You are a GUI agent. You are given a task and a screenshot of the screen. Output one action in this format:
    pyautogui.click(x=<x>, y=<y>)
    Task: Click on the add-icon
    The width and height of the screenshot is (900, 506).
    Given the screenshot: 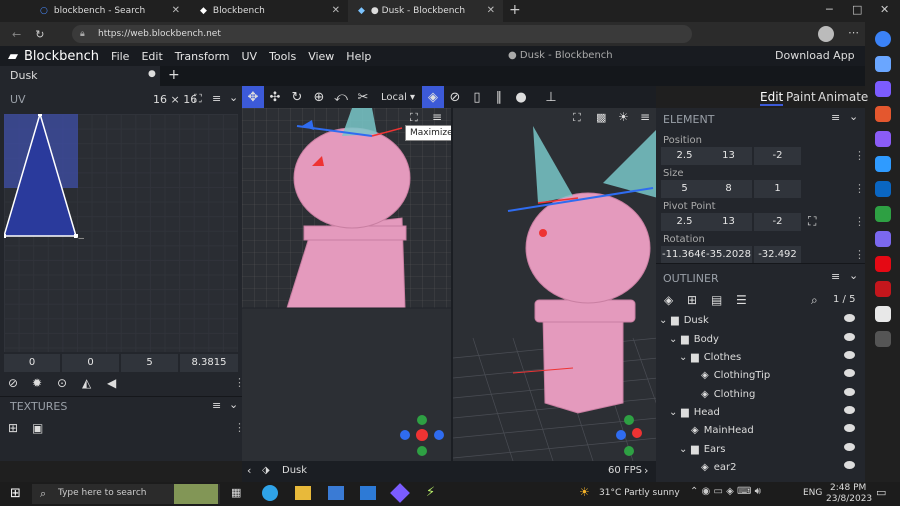 What is the action you would take?
    pyautogui.click(x=882, y=339)
    